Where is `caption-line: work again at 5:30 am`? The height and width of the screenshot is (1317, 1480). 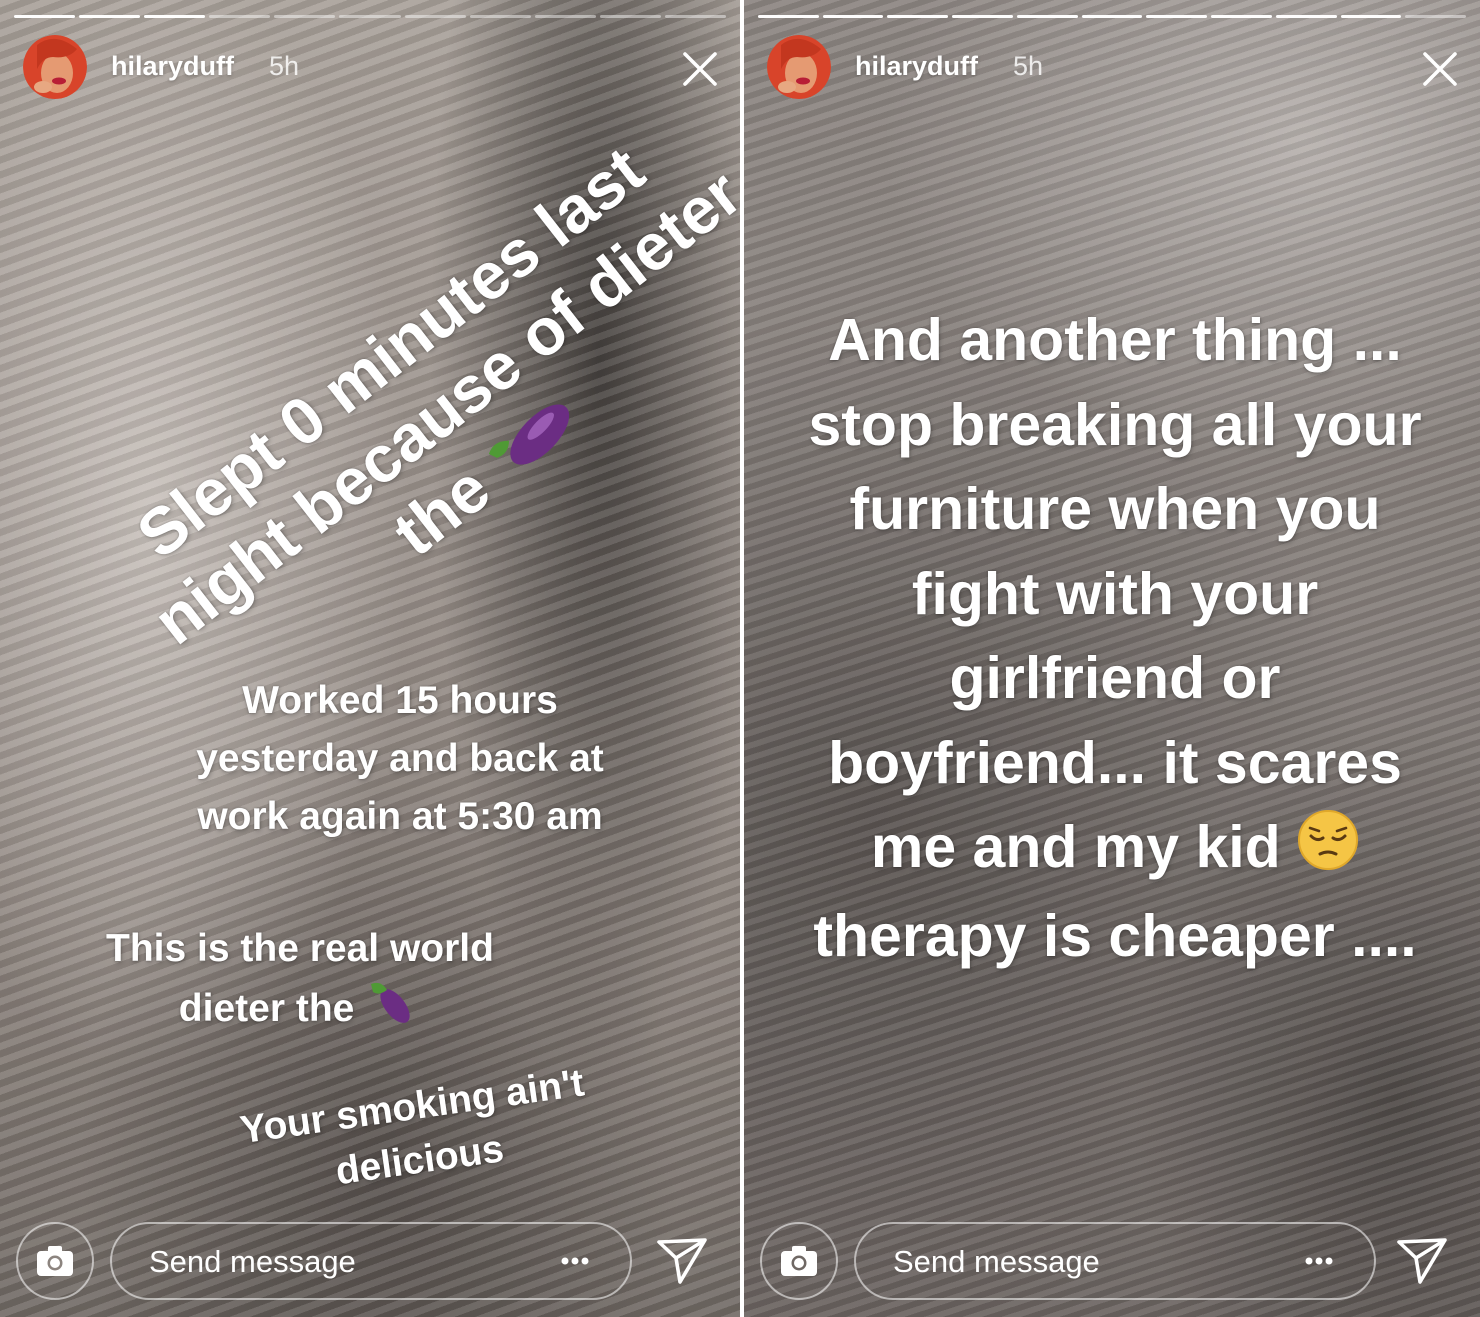 caption-line: work again at 5:30 am is located at coordinates (400, 816).